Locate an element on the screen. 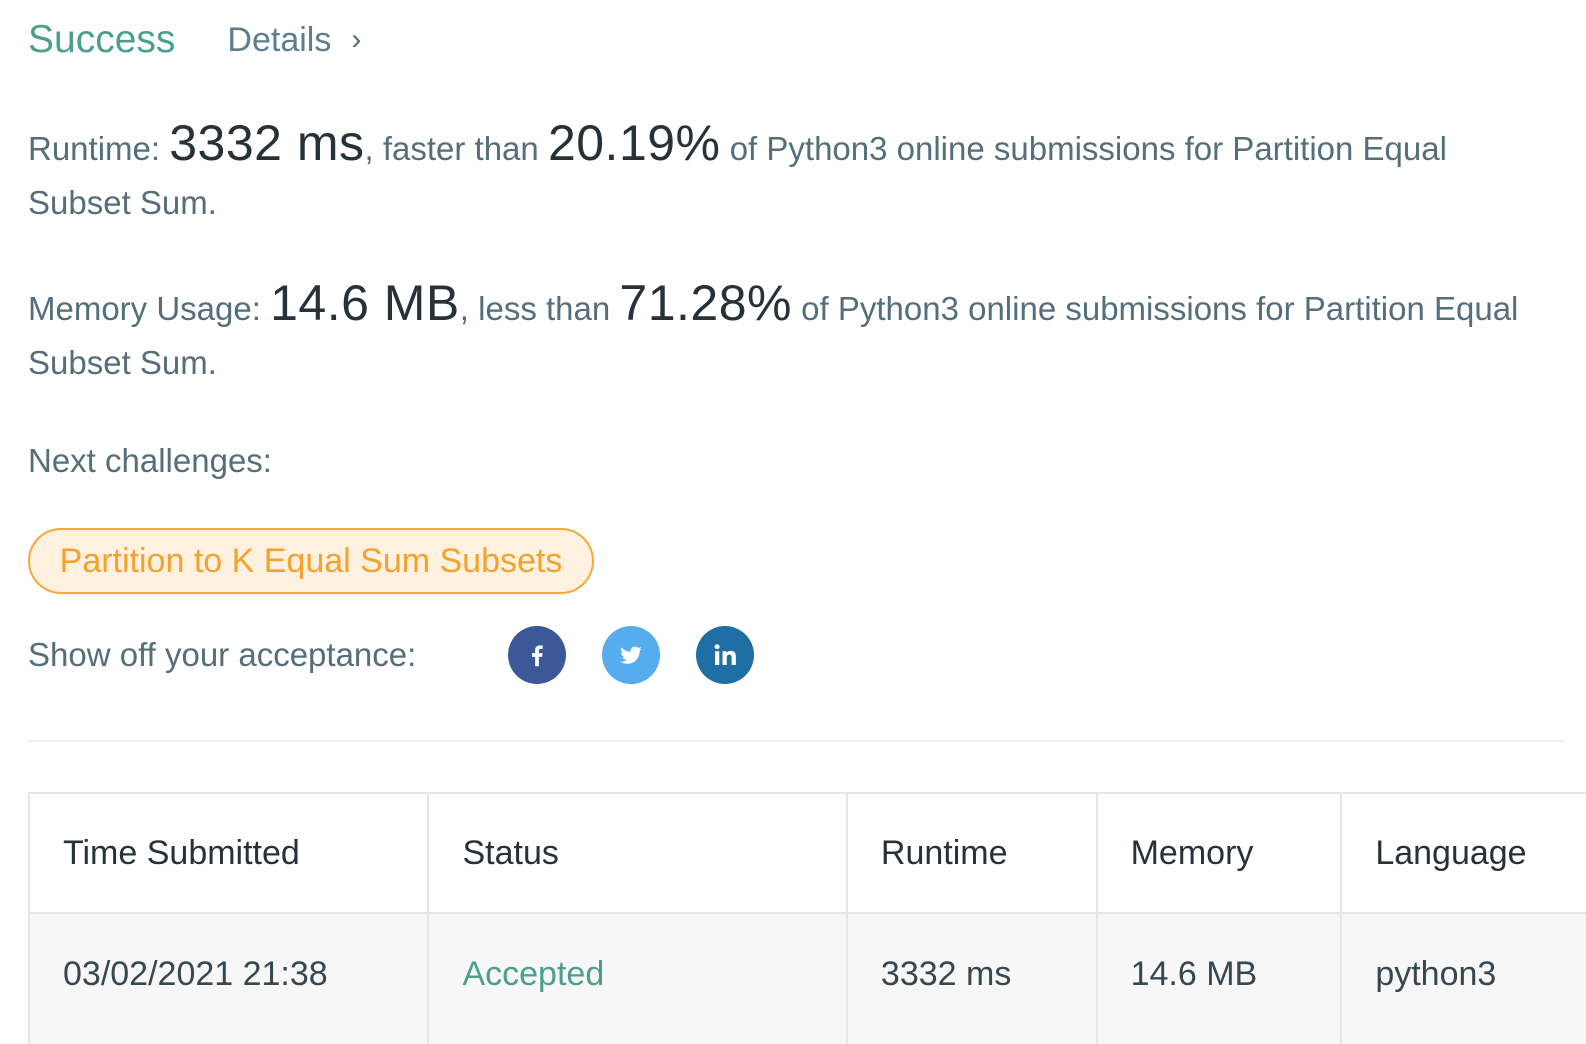 This screenshot has width=1586, height=1044. chevron-right-icon: › is located at coordinates (356, 39).